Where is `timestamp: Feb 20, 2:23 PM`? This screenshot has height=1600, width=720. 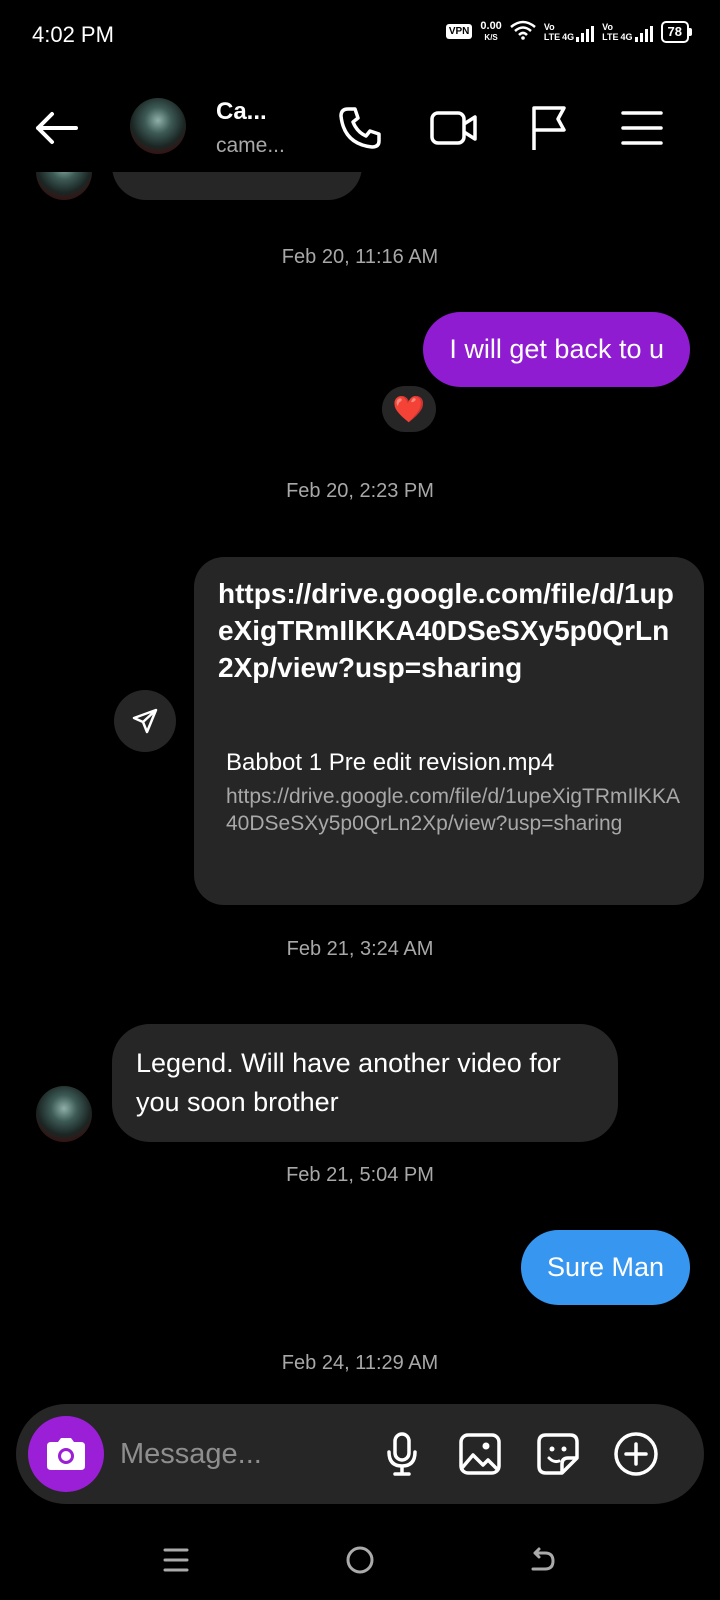 timestamp: Feb 20, 2:23 PM is located at coordinates (360, 491).